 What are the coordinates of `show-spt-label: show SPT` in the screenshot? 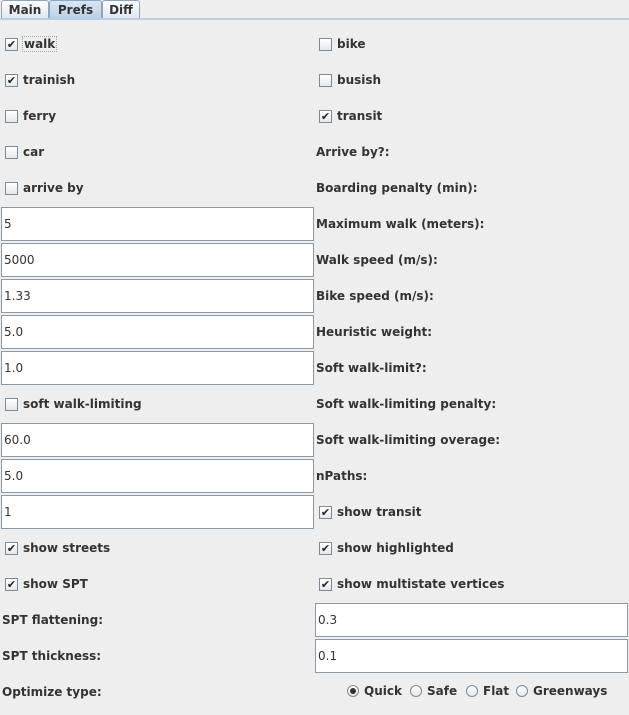 It's located at (55, 584).